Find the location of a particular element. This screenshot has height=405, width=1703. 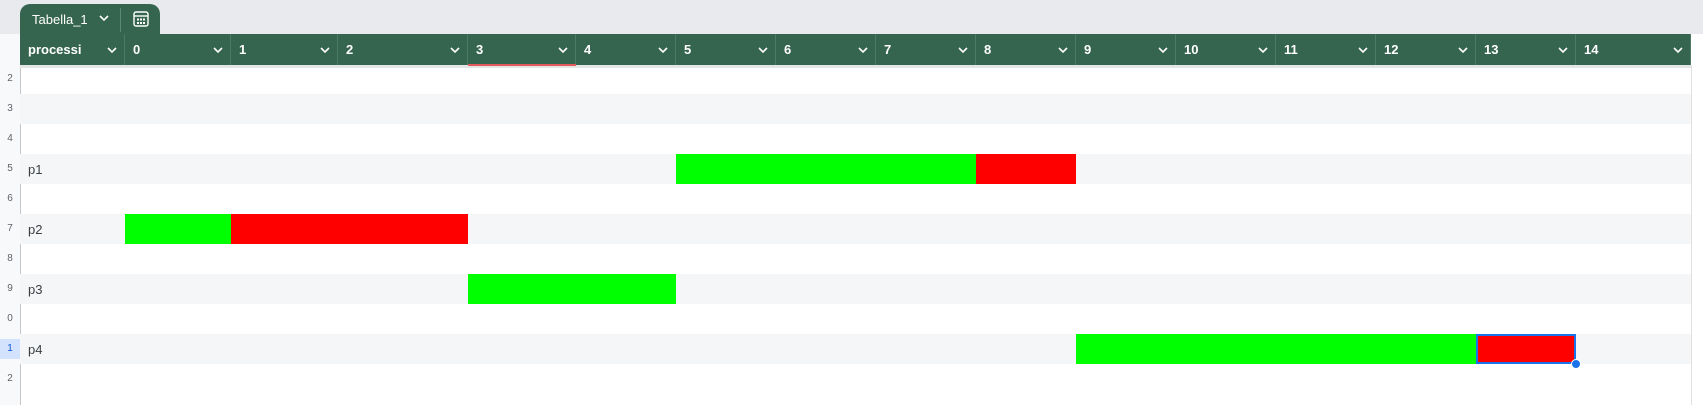

gantt-bar-p2-run is located at coordinates (178, 229).